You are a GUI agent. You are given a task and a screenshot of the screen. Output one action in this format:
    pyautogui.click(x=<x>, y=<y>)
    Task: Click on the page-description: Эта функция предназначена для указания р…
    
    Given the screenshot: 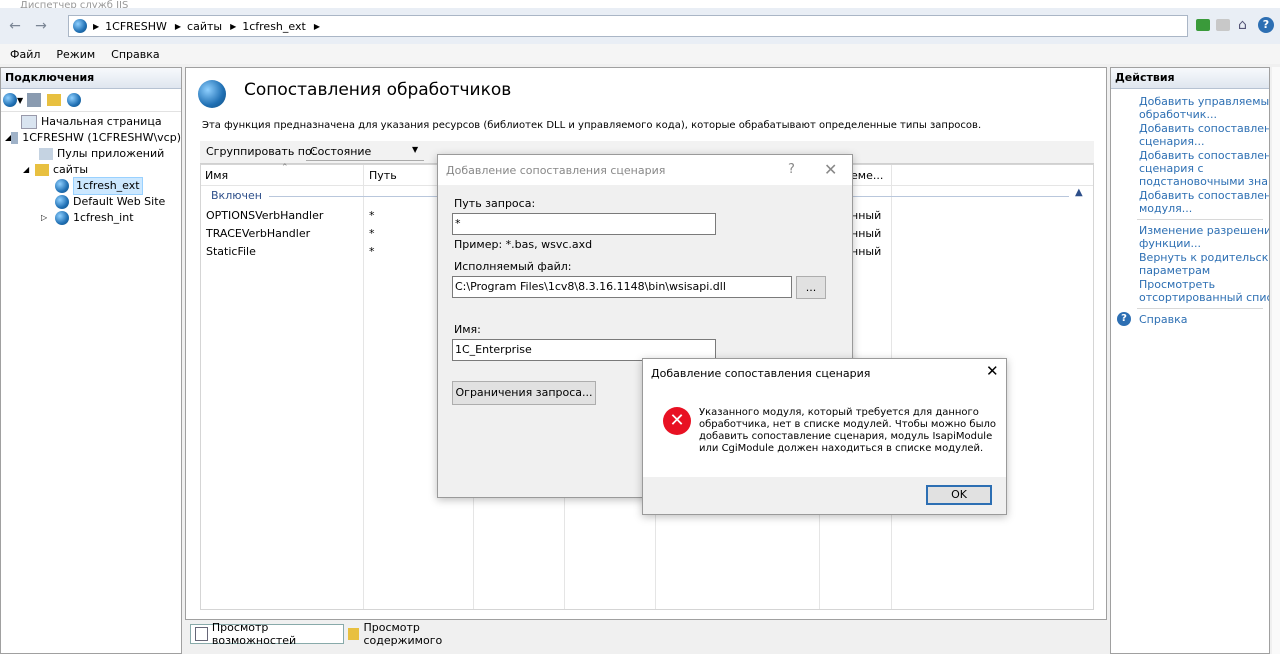 What is the action you would take?
    pyautogui.click(x=592, y=125)
    